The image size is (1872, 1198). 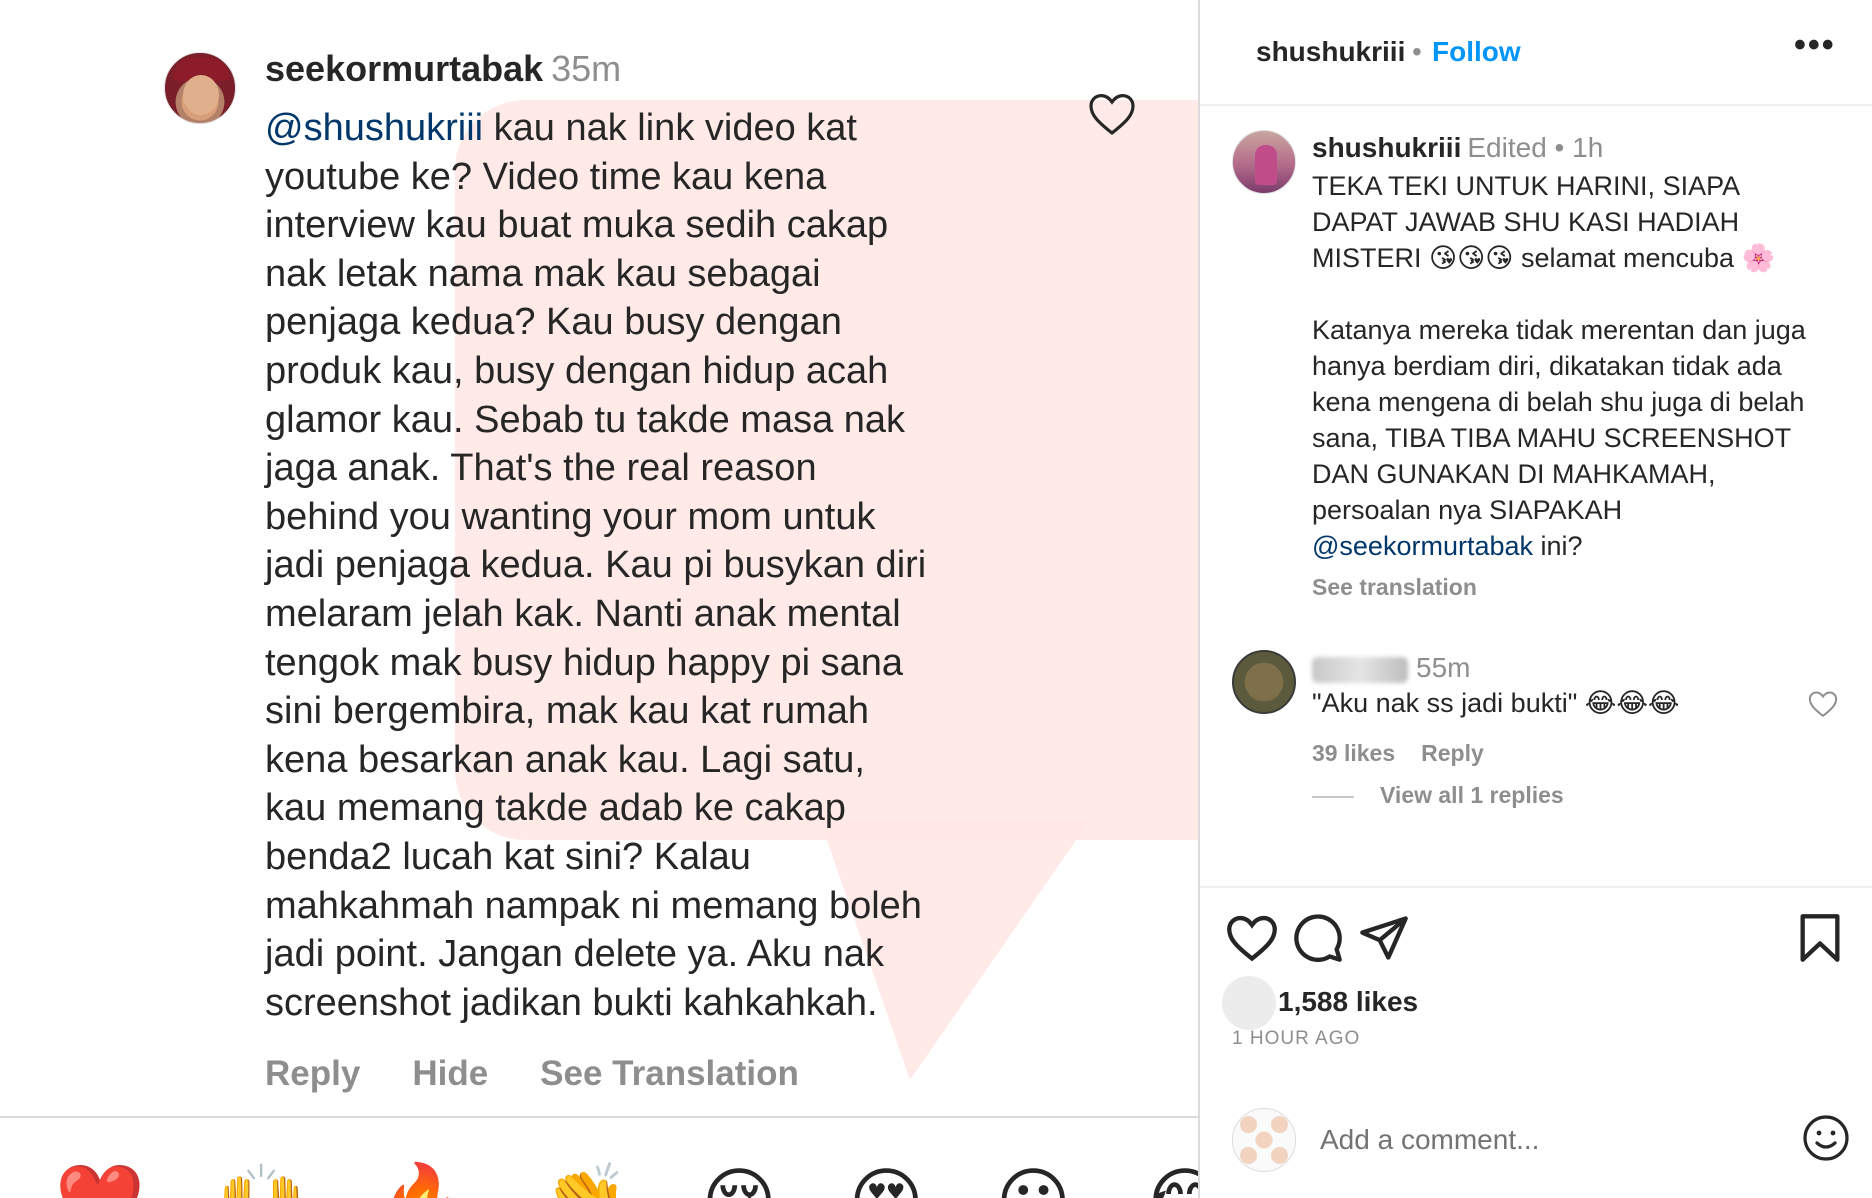 I want to click on reaction-laugh: 😂, so click(x=1170, y=1180).